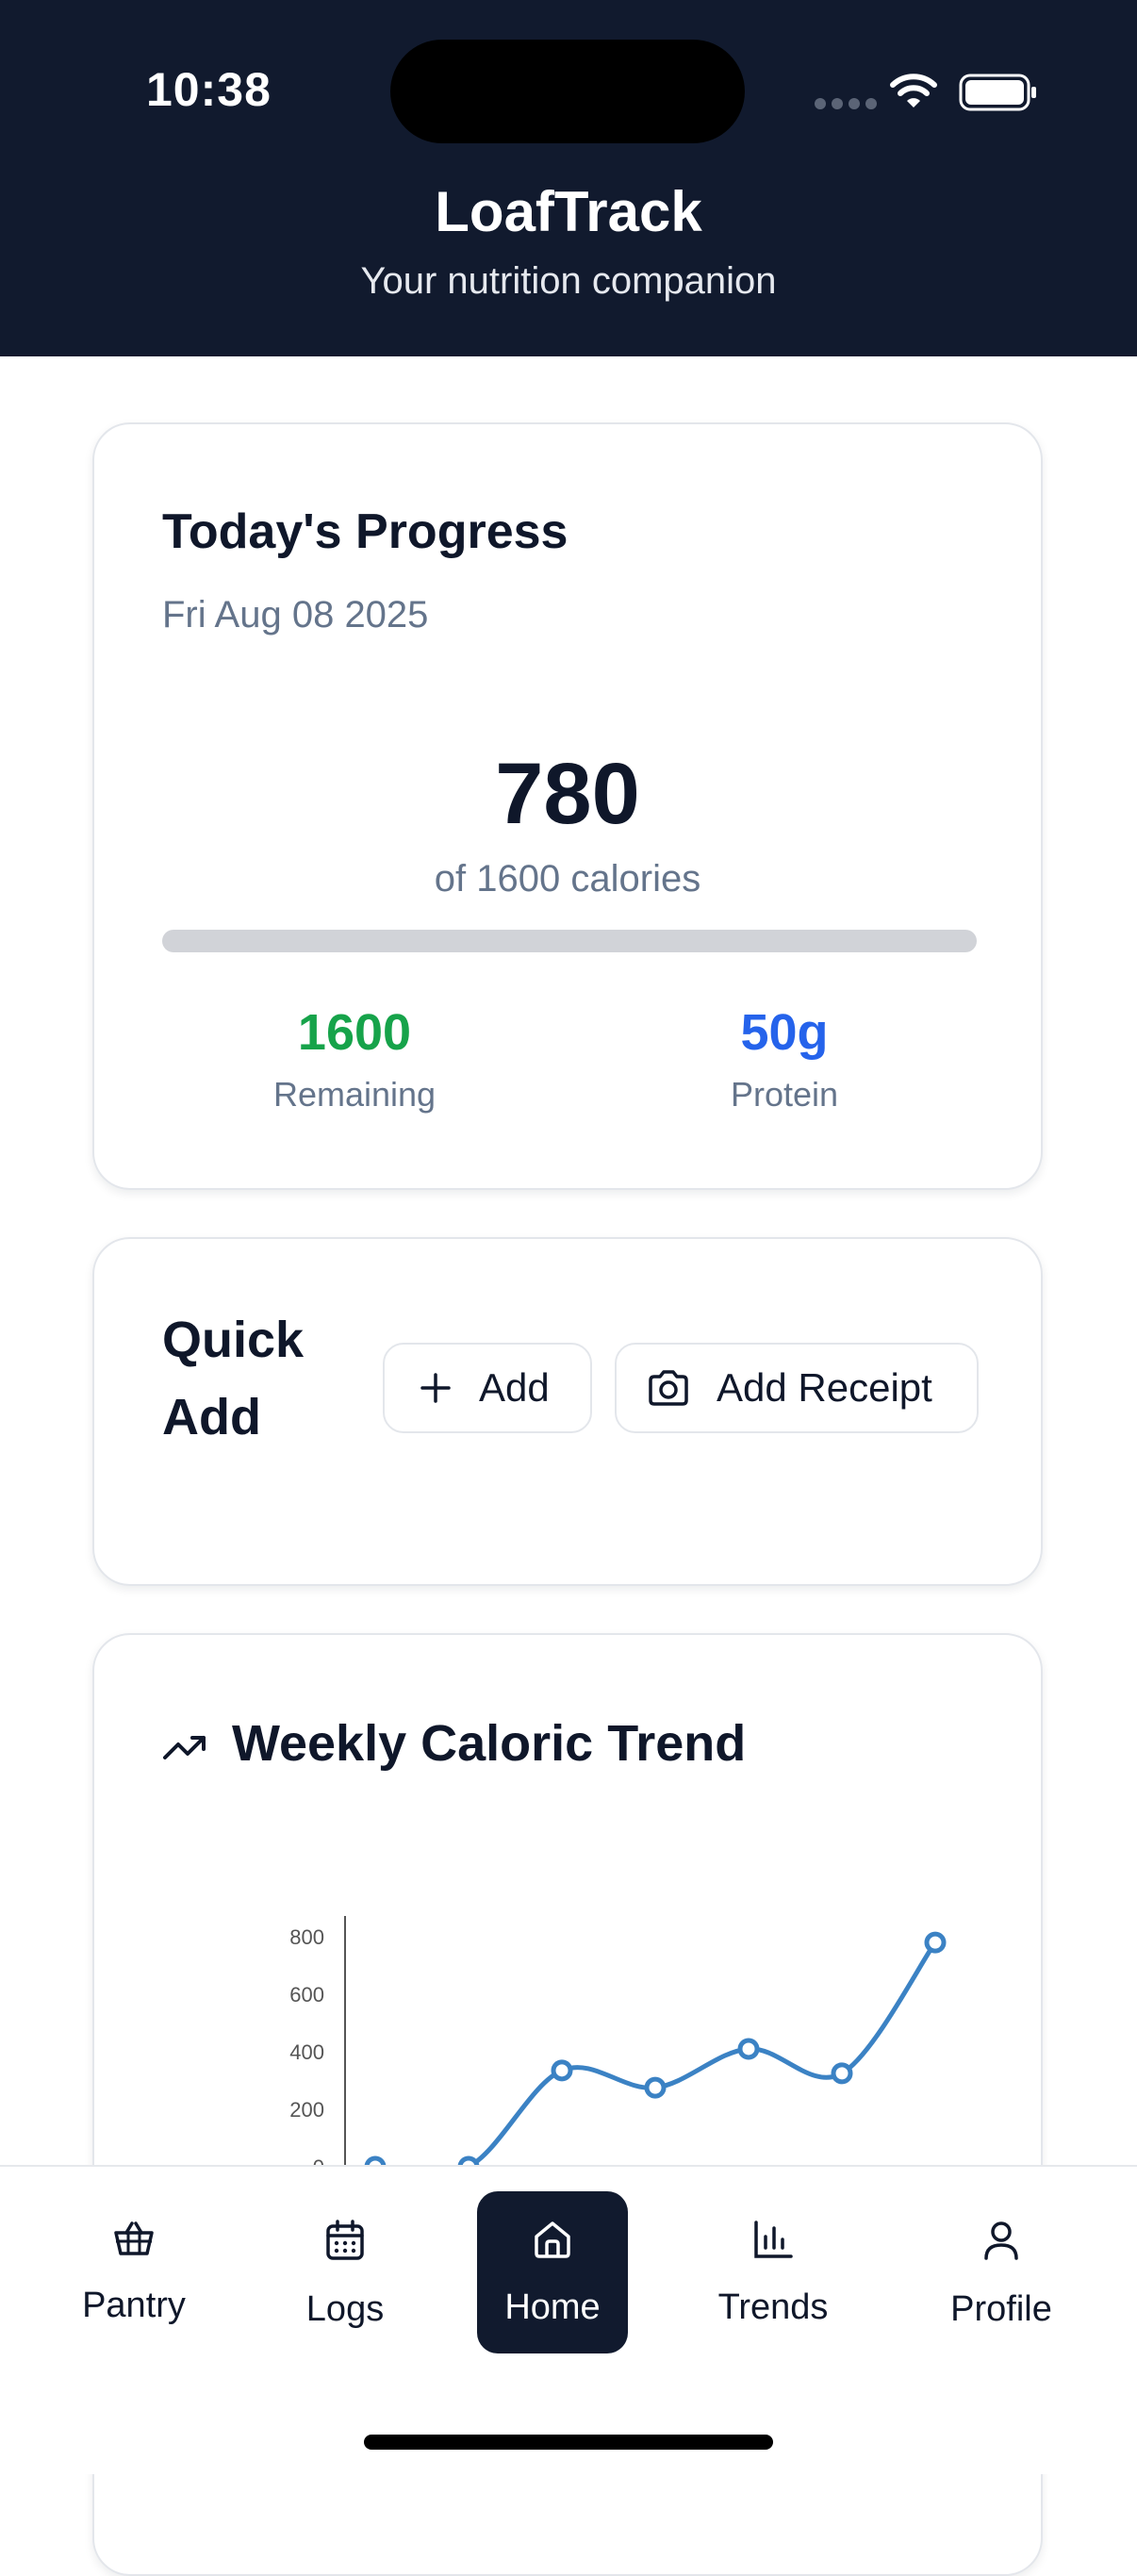 The height and width of the screenshot is (2576, 1137). I want to click on nav-item-pantry: Pantry, so click(134, 2272).